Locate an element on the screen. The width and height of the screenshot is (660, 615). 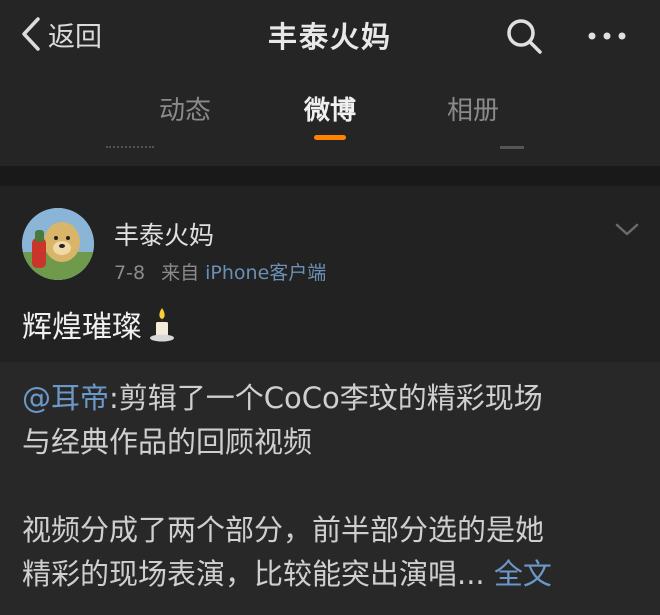
more-icon is located at coordinates (607, 36).